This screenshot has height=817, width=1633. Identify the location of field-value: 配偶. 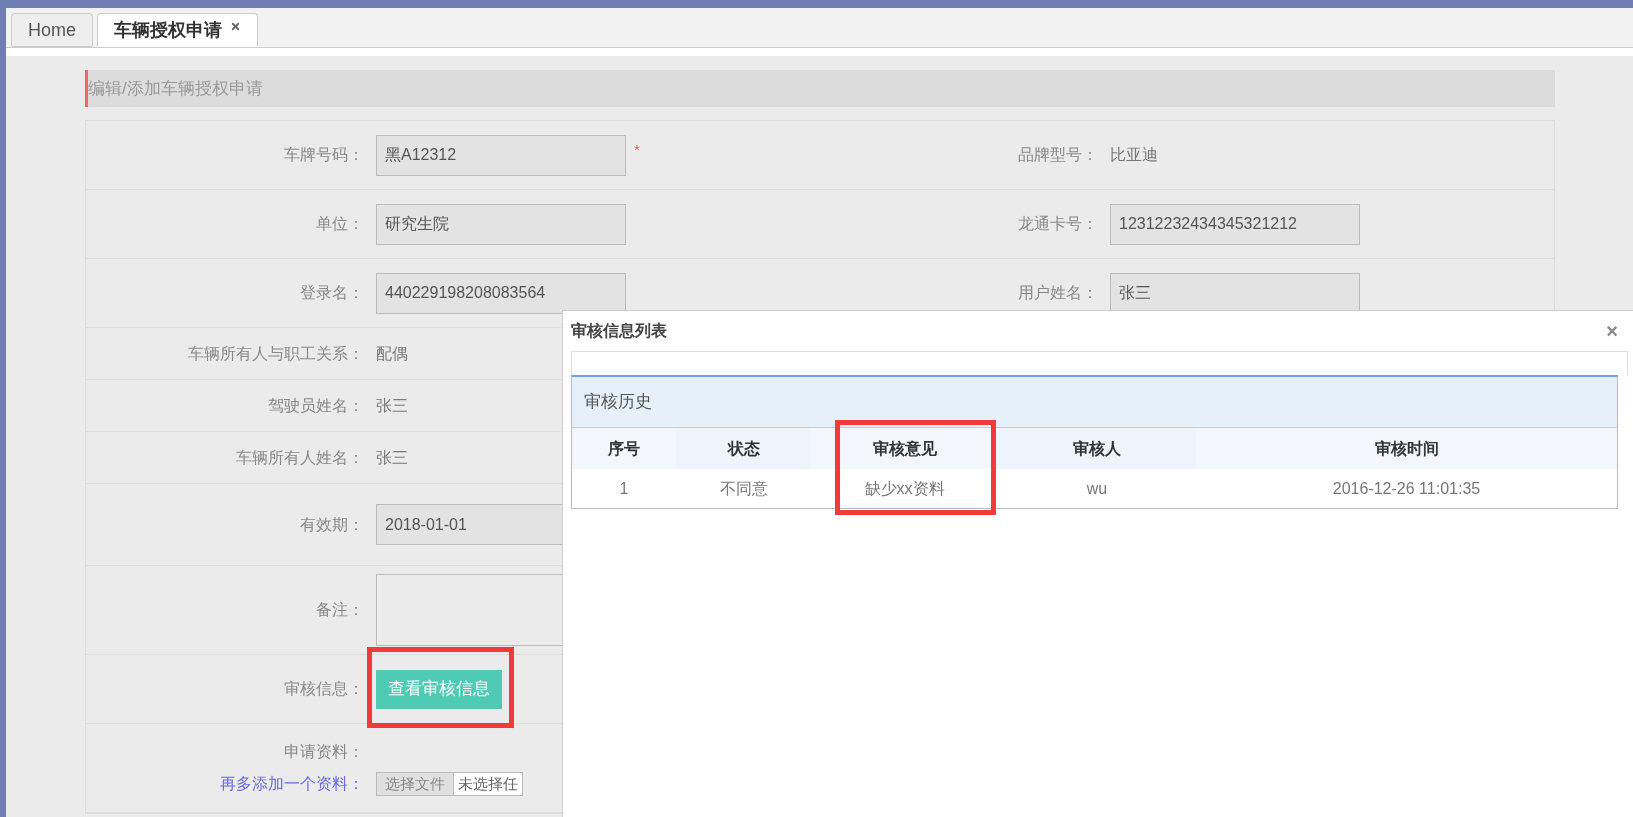
(392, 353).